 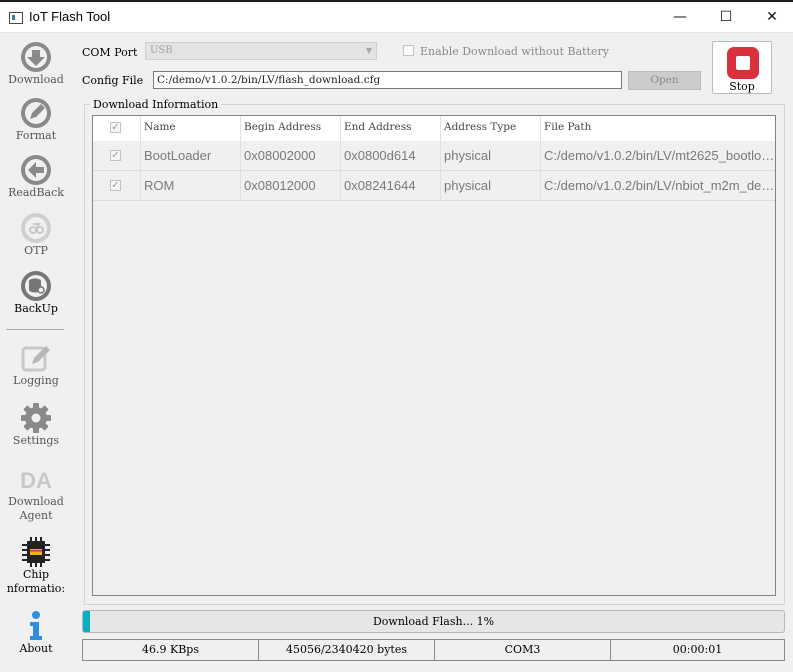 I want to click on select-all-checkbox: ✓, so click(x=115, y=127).